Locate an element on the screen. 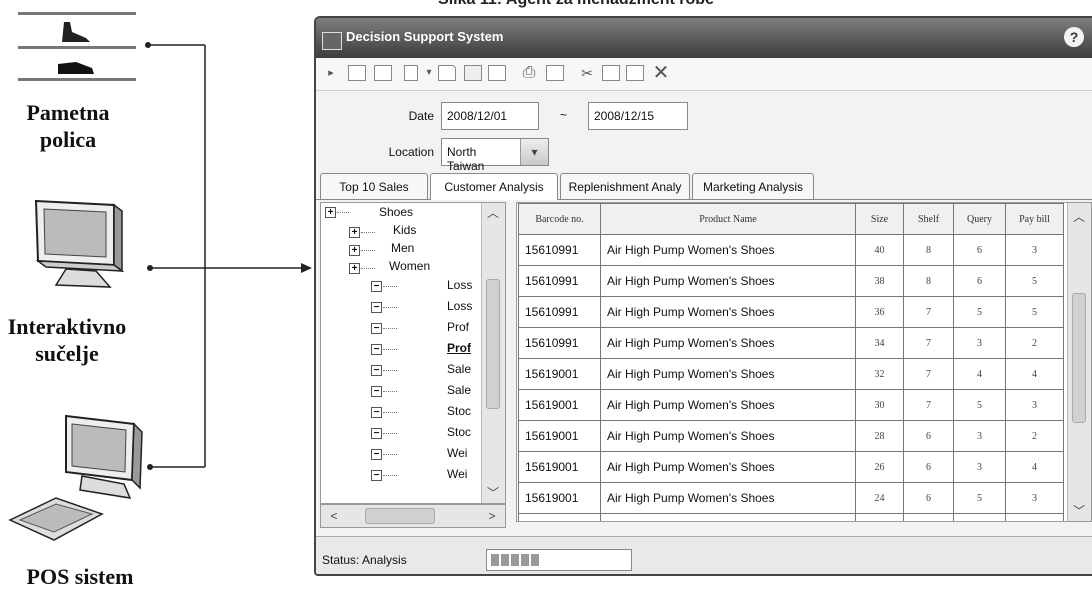 The image size is (1092, 592). table-cell: 5 is located at coordinates (979, 498).